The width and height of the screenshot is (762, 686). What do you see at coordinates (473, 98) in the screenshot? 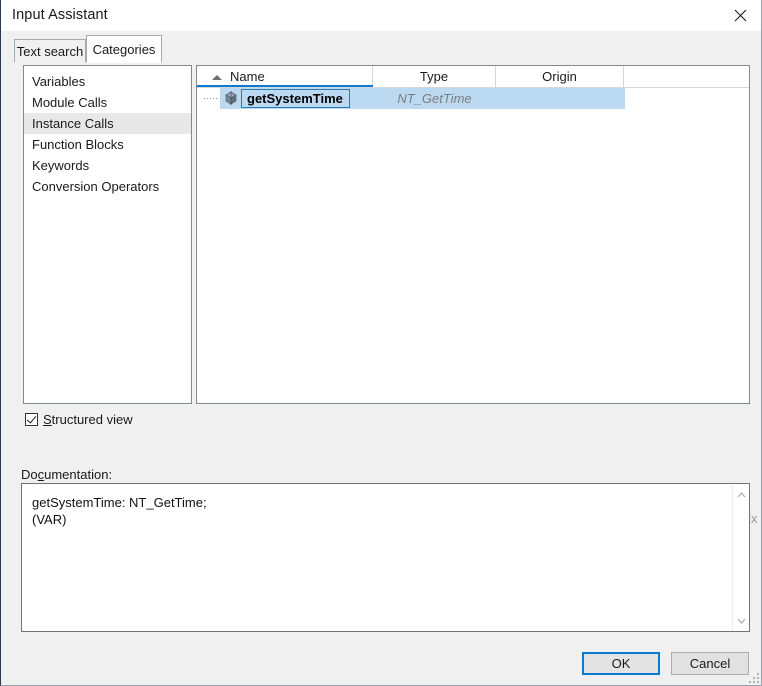
I see `table-row: getSystemTime NT_GetTime` at bounding box center [473, 98].